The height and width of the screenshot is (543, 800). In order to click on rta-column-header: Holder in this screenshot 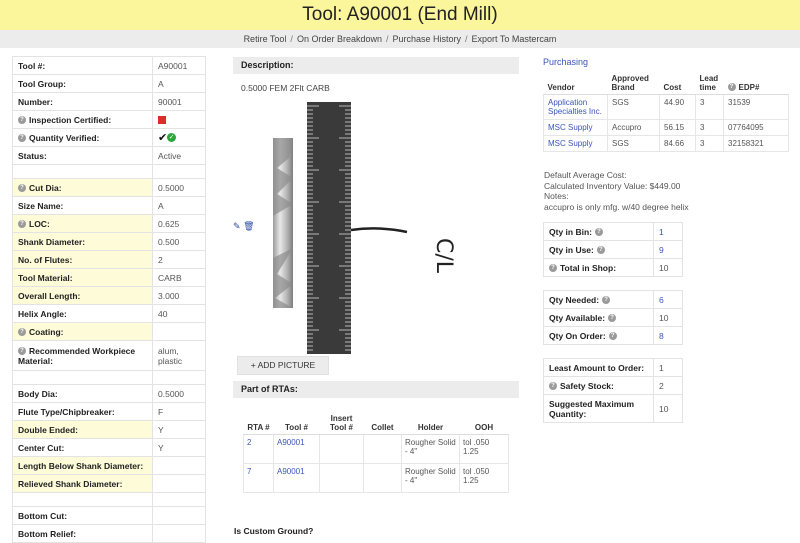, I will do `click(430, 423)`.